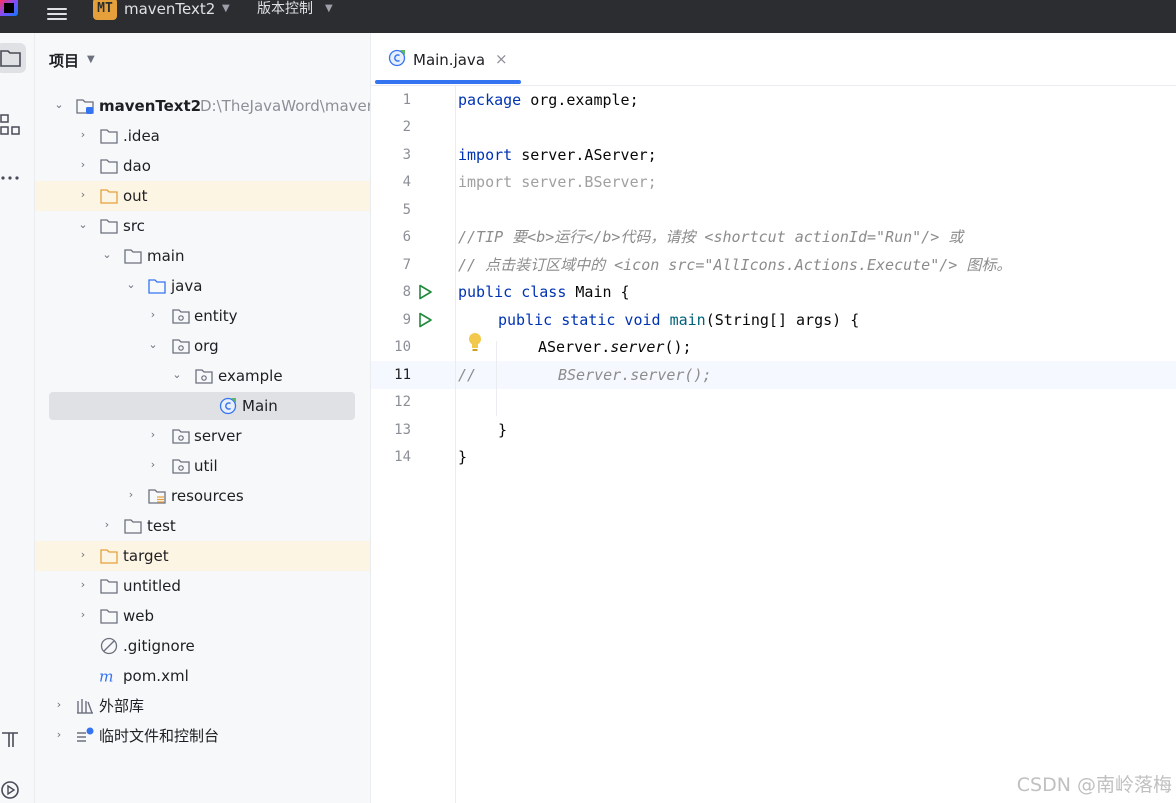 This screenshot has width=1176, height=803. Describe the element at coordinates (202, 196) in the screenshot. I see `tree-node-out: › out` at that location.